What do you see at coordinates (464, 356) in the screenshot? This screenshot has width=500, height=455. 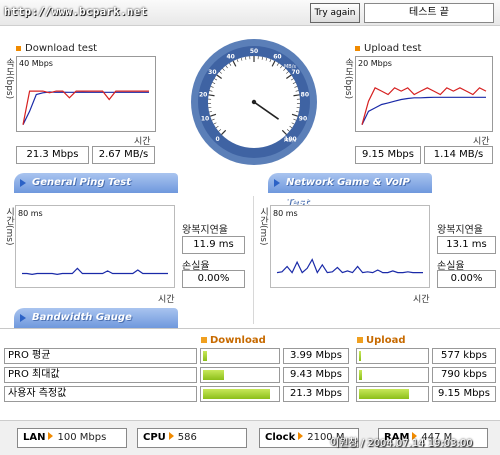 I see `upload-value: 577 kbps` at bounding box center [464, 356].